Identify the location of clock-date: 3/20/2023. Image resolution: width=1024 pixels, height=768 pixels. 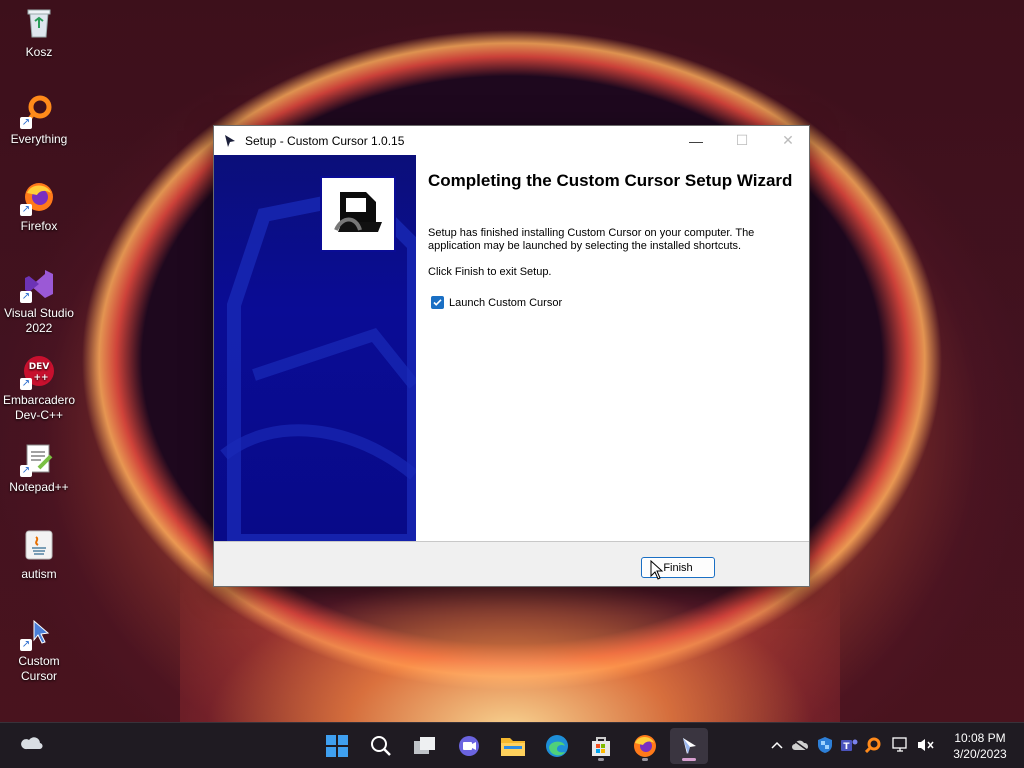
(980, 754).